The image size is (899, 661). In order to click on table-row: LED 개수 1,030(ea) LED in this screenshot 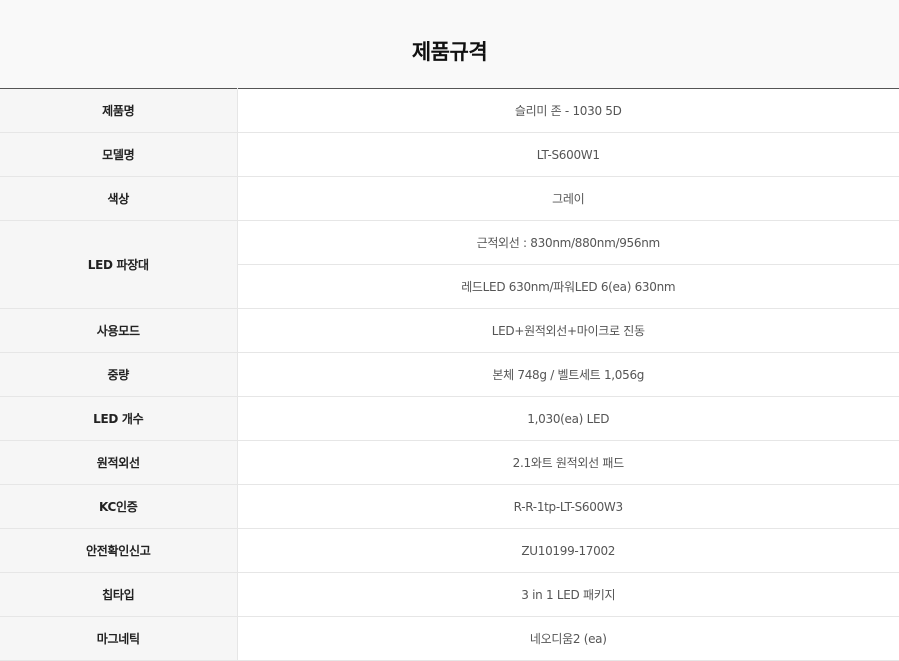, I will do `click(449, 418)`.